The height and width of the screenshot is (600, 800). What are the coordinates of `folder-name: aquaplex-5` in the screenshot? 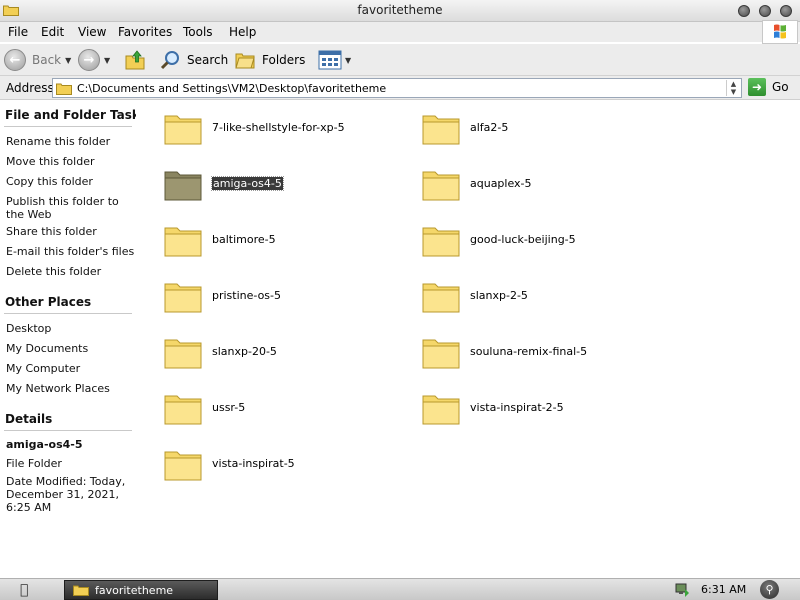 It's located at (501, 183).